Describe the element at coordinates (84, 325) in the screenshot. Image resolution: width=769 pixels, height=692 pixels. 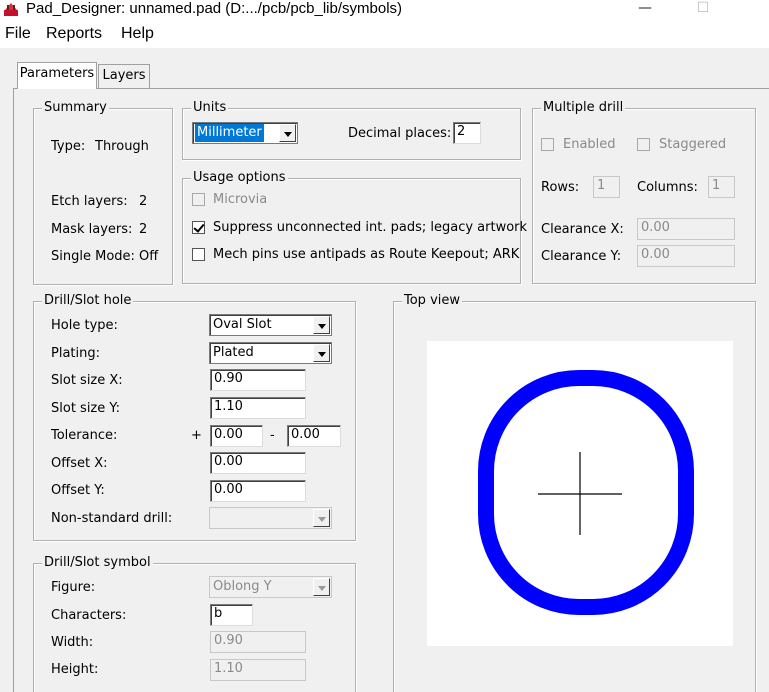
I see `hole-type-label: Hole type:` at that location.